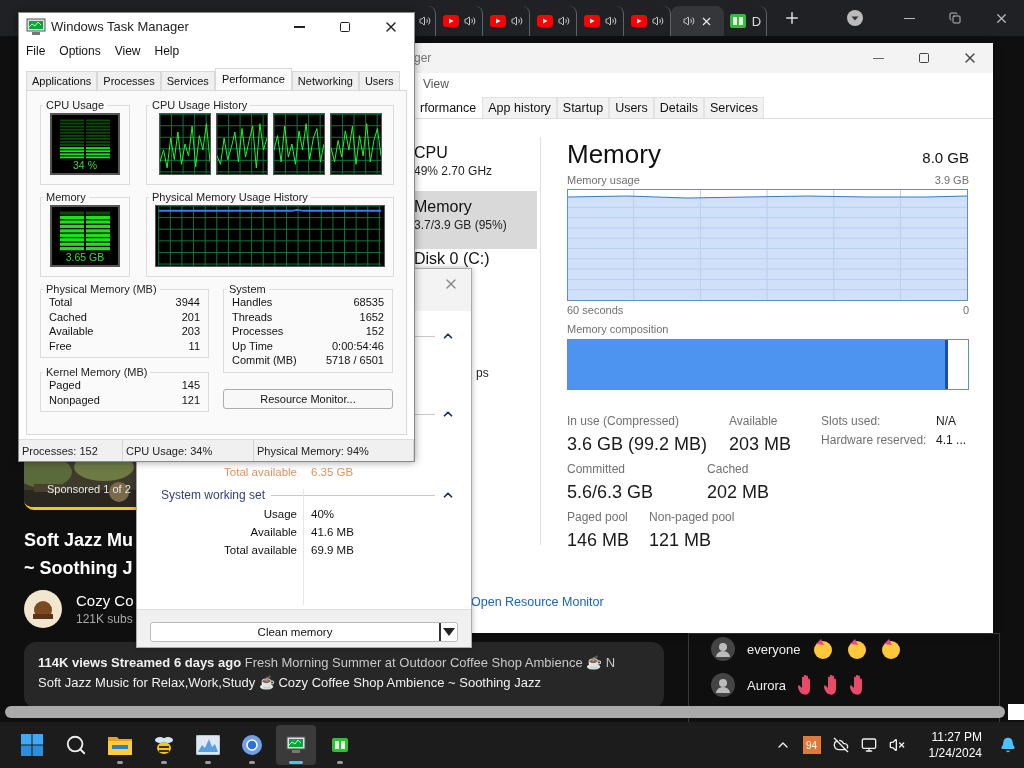 Image resolution: width=1024 pixels, height=768 pixels. I want to click on menu-item: Options, so click(80, 51).